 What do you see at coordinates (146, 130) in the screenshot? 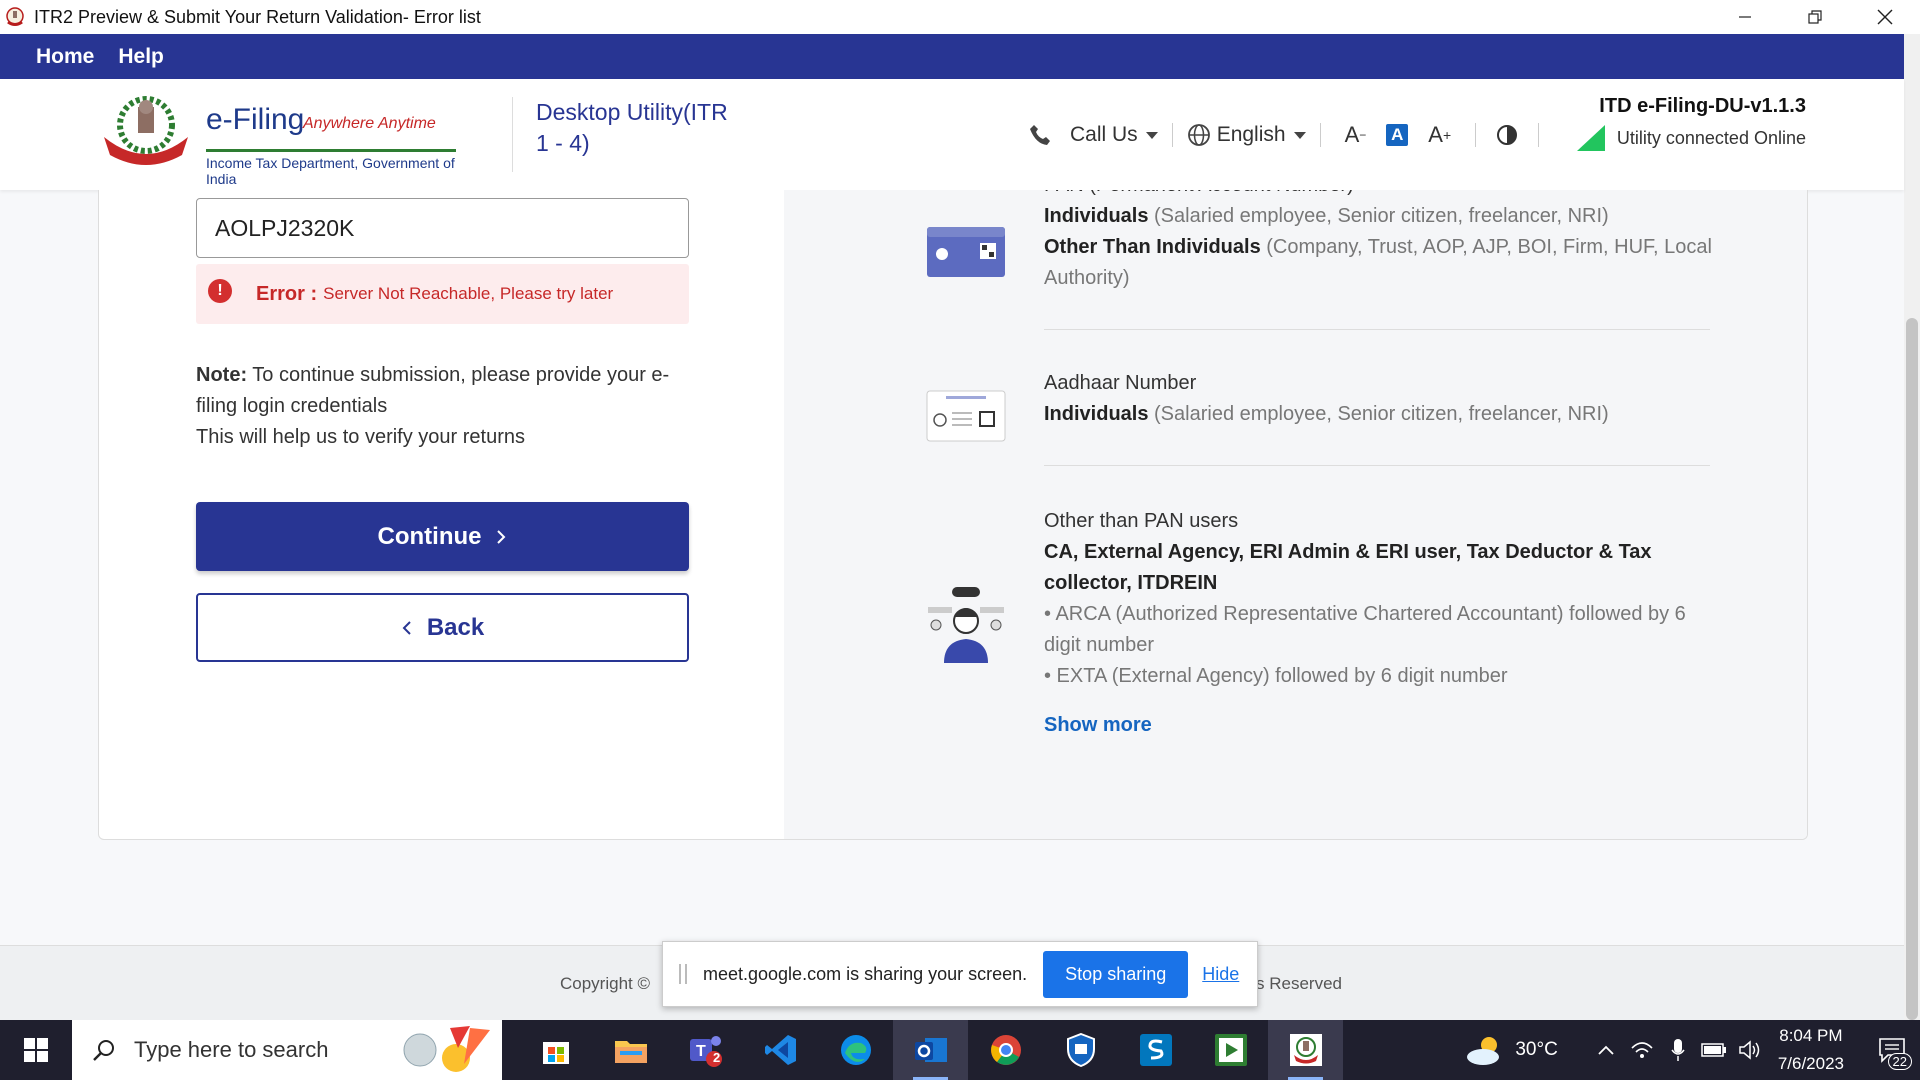
I see `income-tax-emblem-icon` at bounding box center [146, 130].